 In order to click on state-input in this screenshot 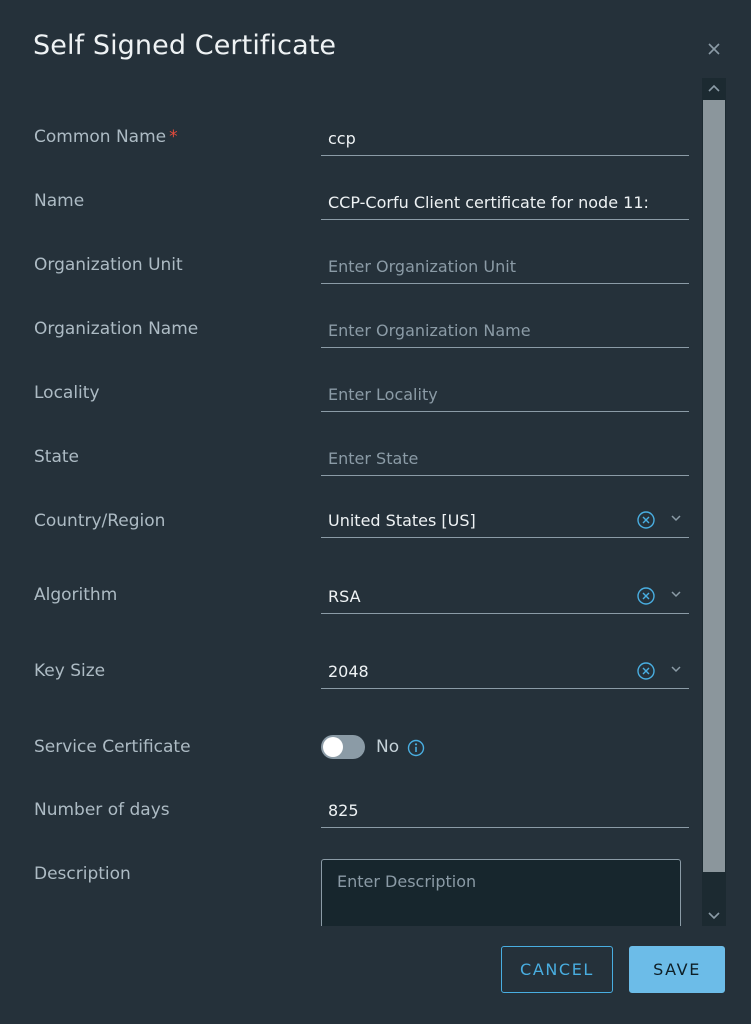, I will do `click(505, 458)`.